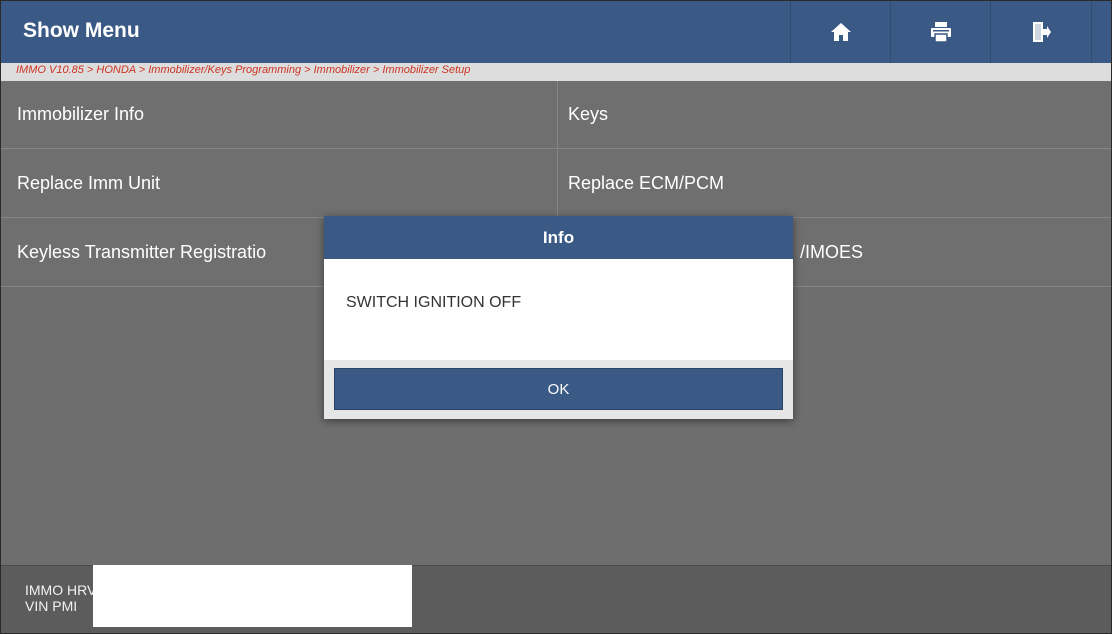 This screenshot has width=1112, height=634. What do you see at coordinates (558, 237) in the screenshot?
I see `dialog-title: Info` at bounding box center [558, 237].